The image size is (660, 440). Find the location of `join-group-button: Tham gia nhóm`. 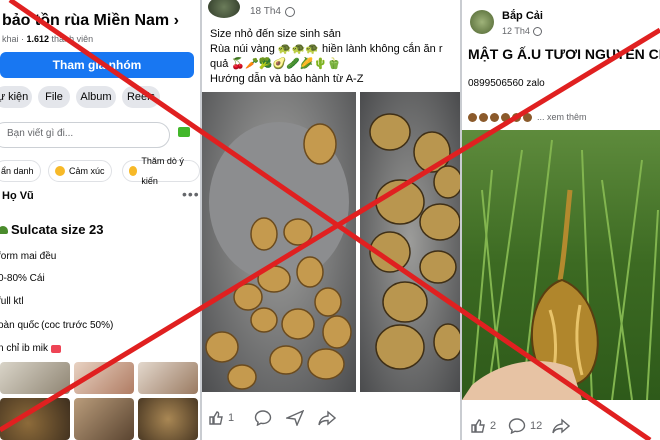

join-group-button: Tham gia nhóm is located at coordinates (97, 65).